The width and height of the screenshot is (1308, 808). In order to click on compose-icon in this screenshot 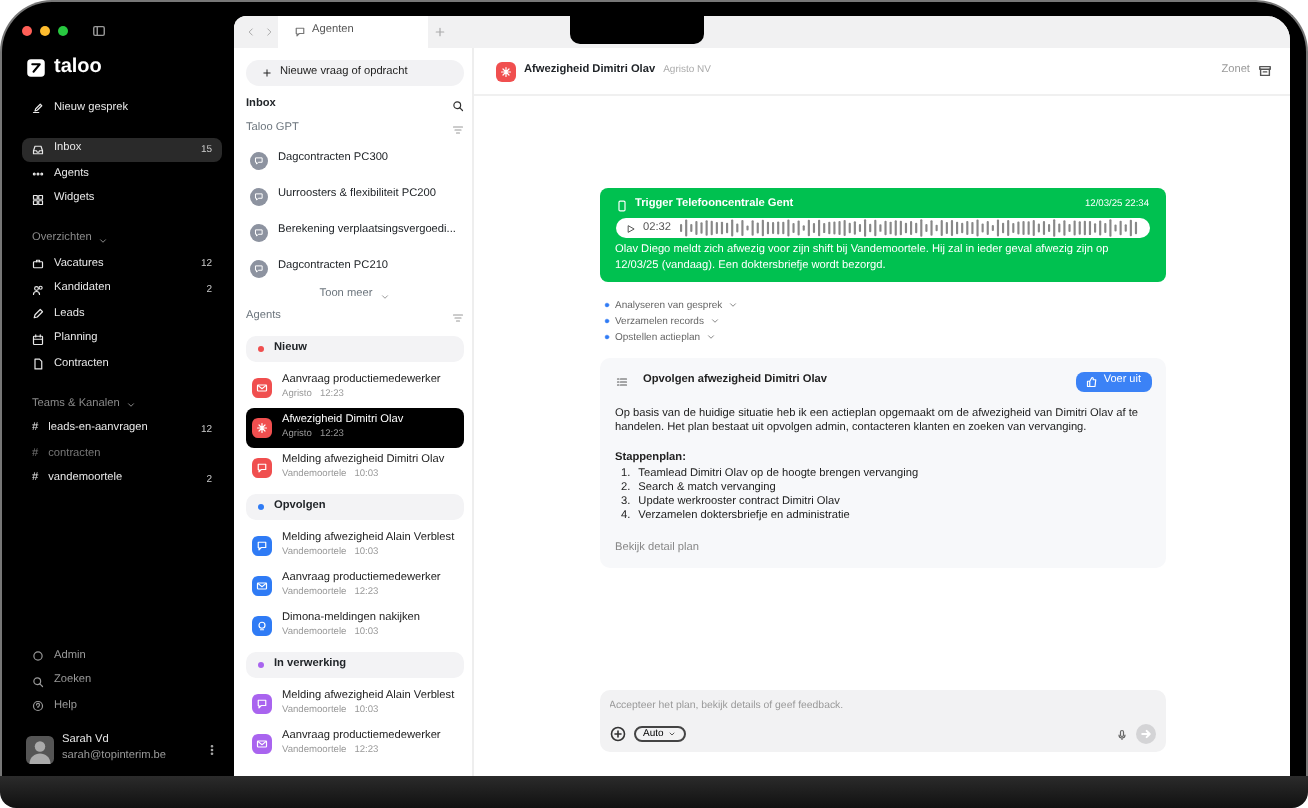, I will do `click(38, 108)`.